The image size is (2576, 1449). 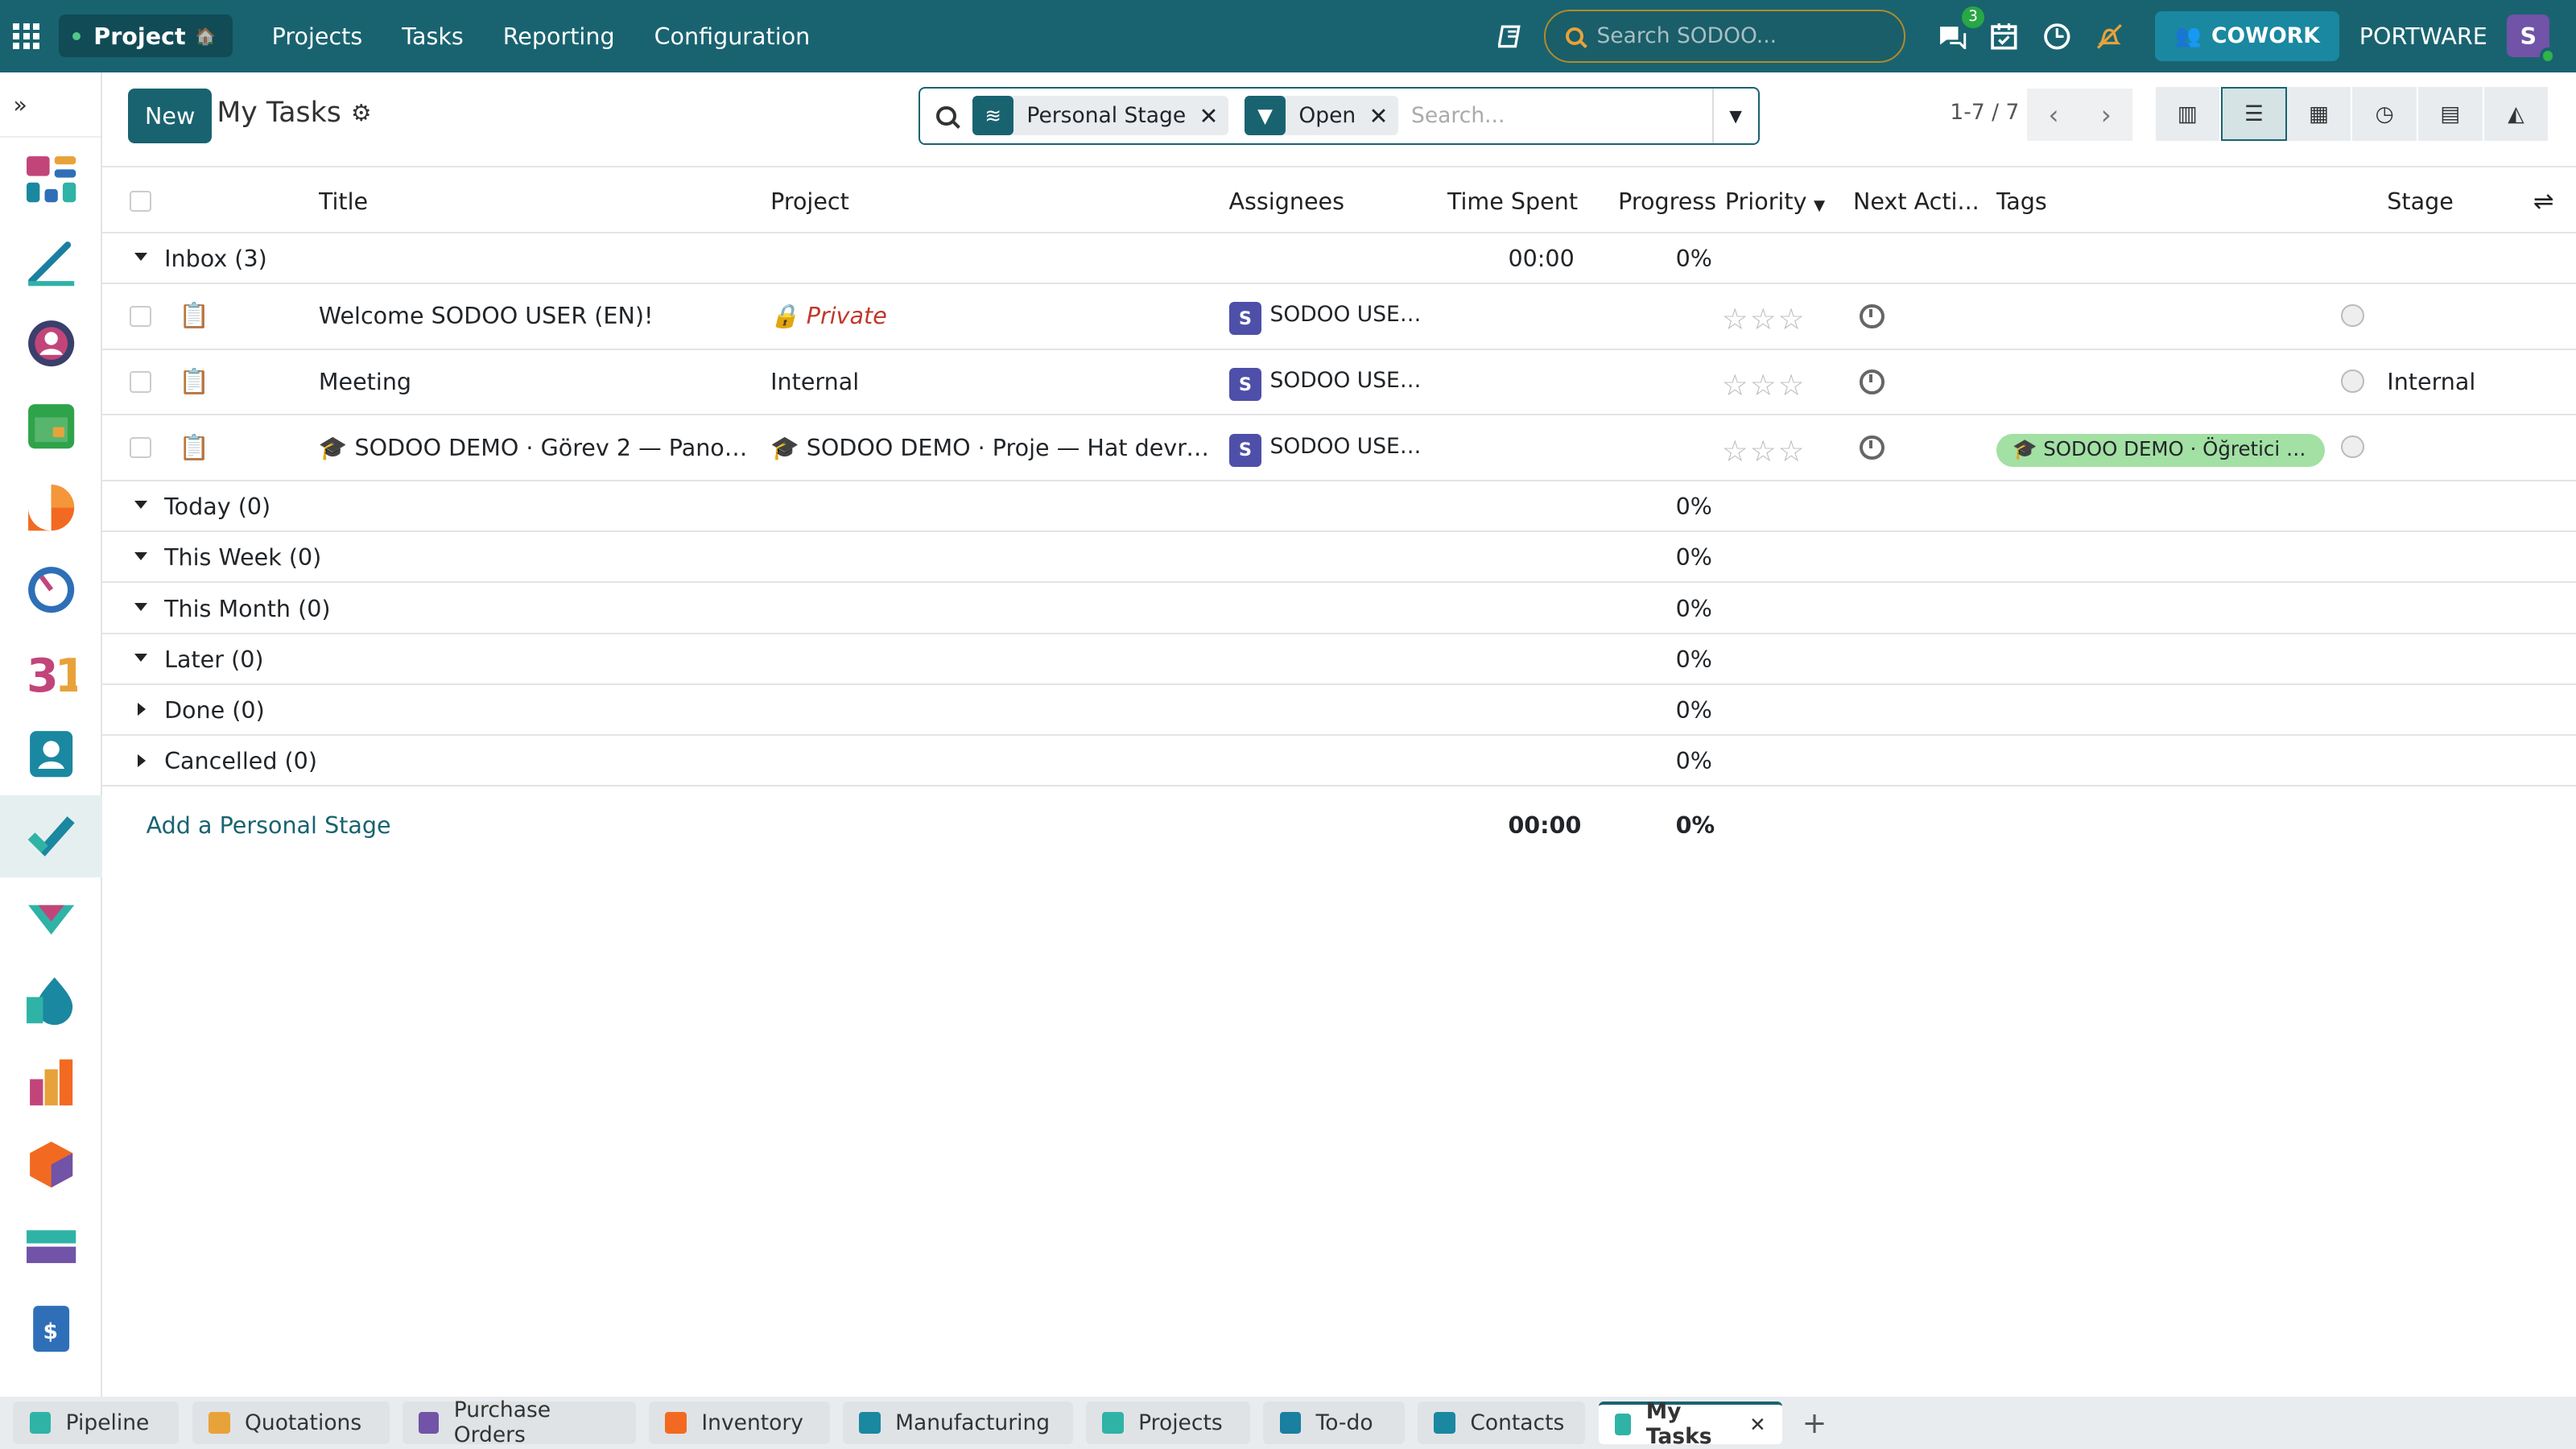 What do you see at coordinates (946, 116) in the screenshot?
I see `search-icon` at bounding box center [946, 116].